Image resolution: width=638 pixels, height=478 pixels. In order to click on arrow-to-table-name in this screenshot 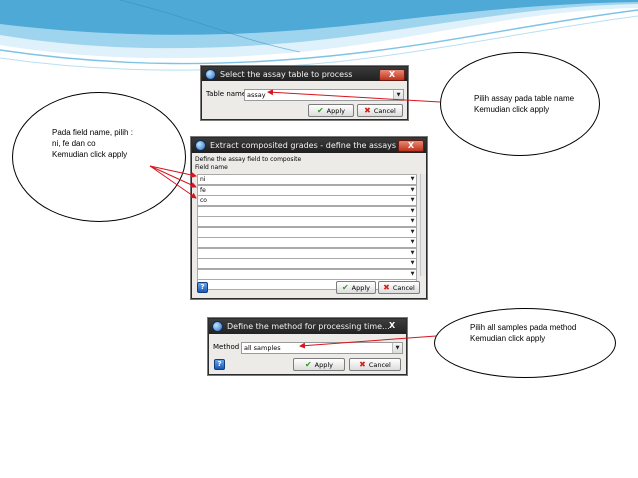, I will do `click(354, 96)`.